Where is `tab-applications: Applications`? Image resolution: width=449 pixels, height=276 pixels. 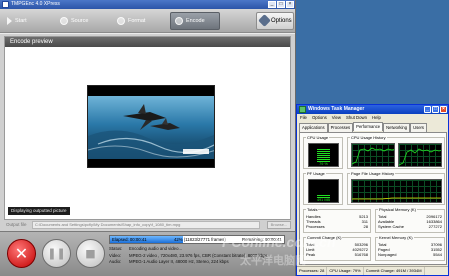
tab-applications: Applications is located at coordinates (313, 127).